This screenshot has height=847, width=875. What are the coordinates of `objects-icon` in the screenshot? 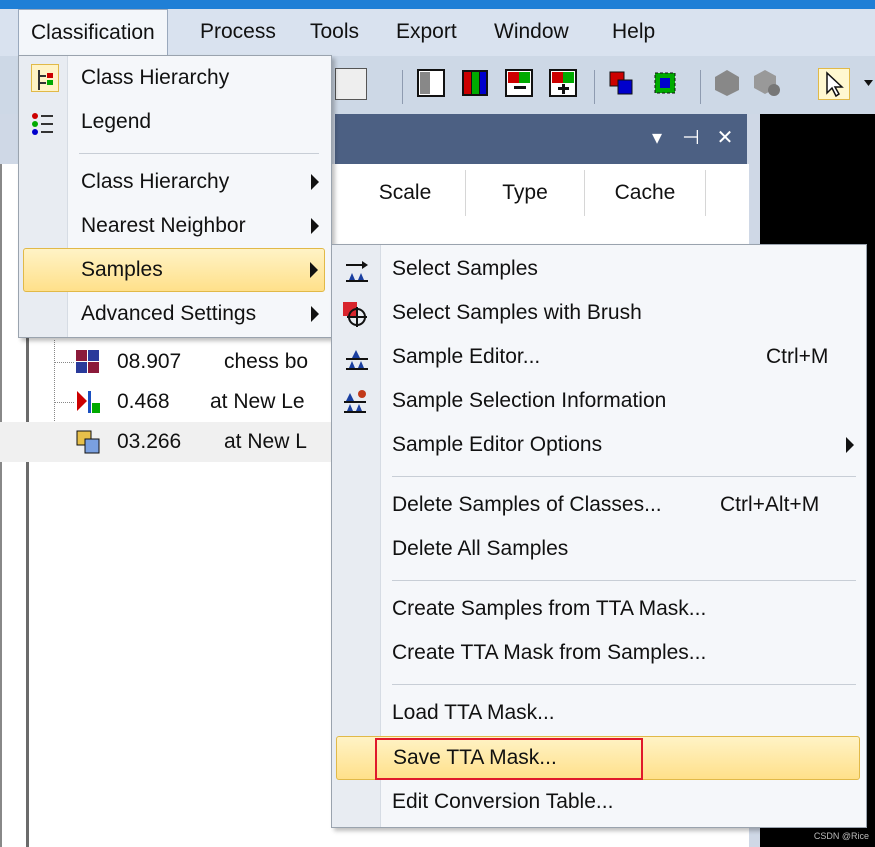 It's located at (621, 83).